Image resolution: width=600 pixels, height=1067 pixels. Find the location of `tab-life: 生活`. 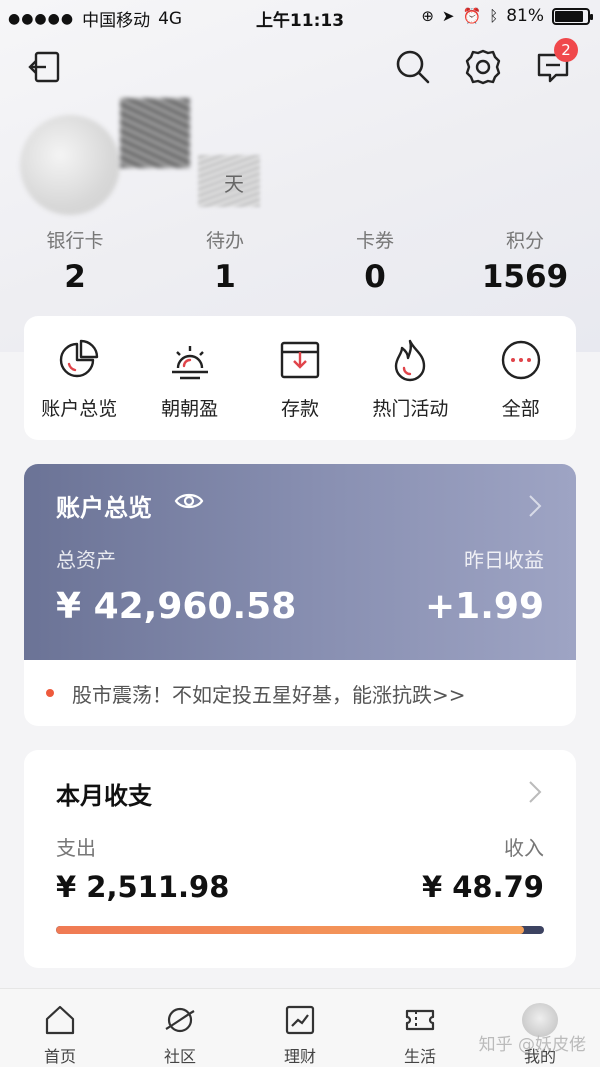

tab-life: 生活 is located at coordinates (420, 1028).